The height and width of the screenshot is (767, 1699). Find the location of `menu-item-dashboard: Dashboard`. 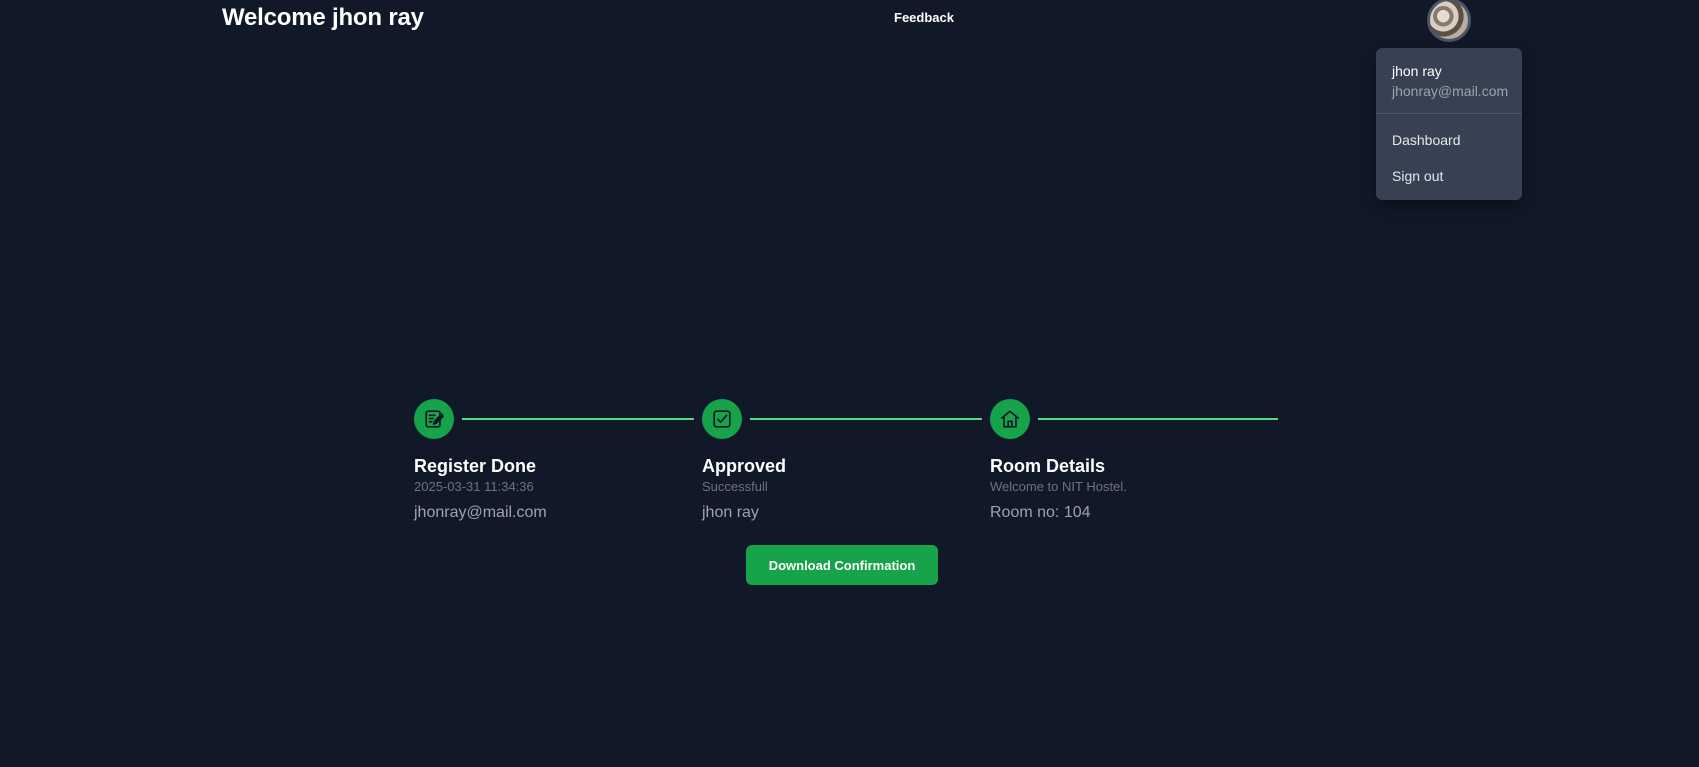

menu-item-dashboard: Dashboard is located at coordinates (1449, 140).